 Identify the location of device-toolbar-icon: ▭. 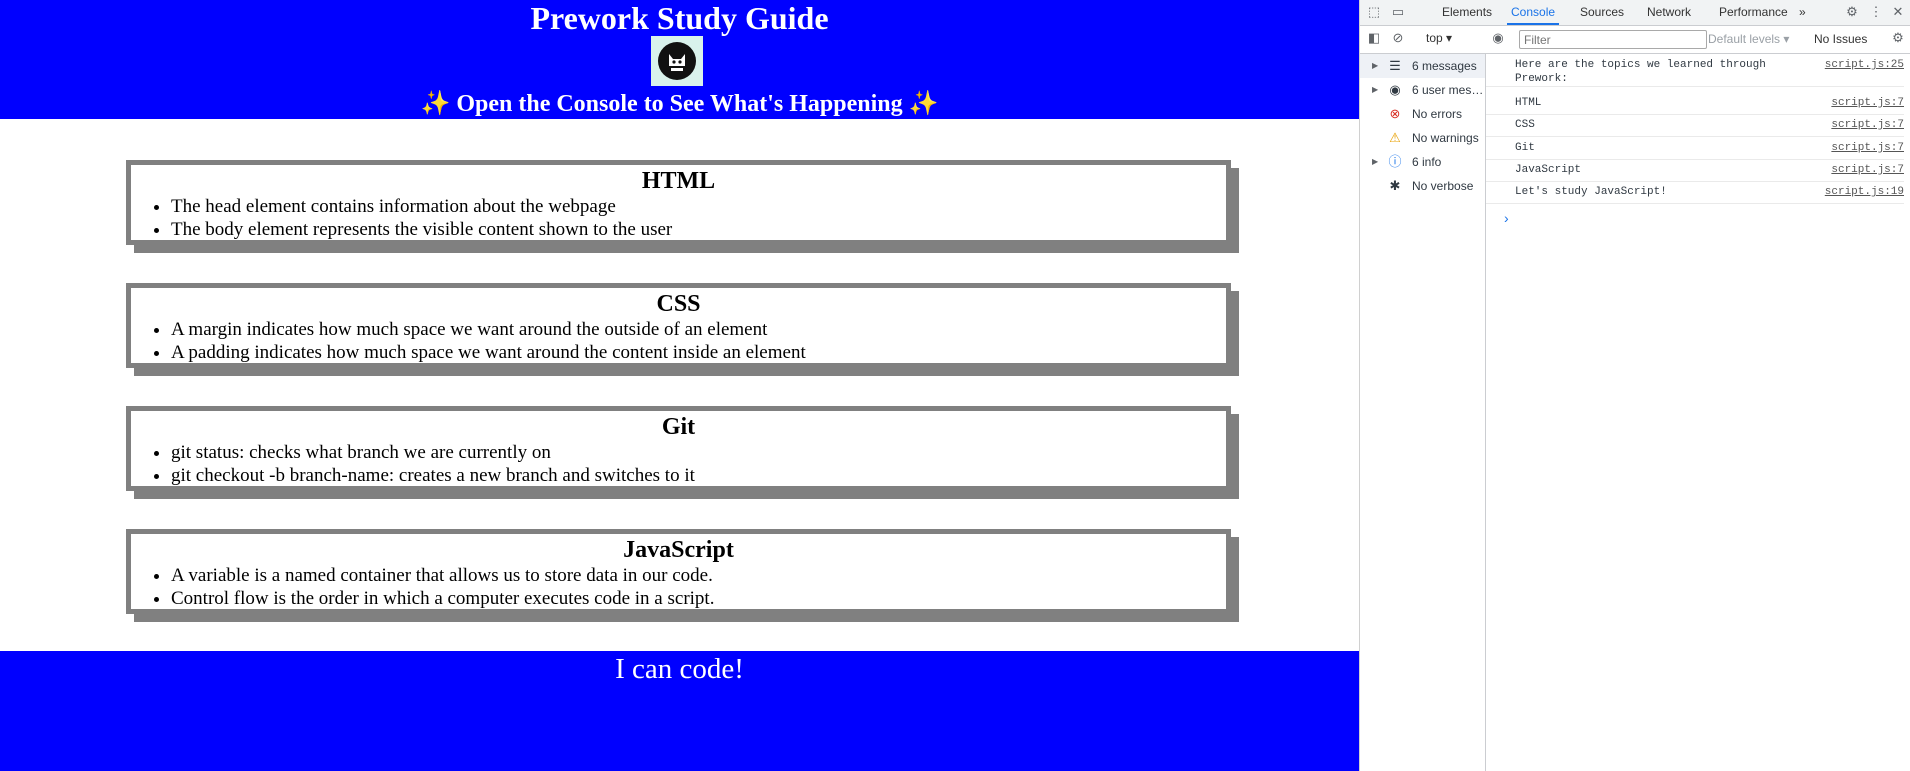
(1398, 12).